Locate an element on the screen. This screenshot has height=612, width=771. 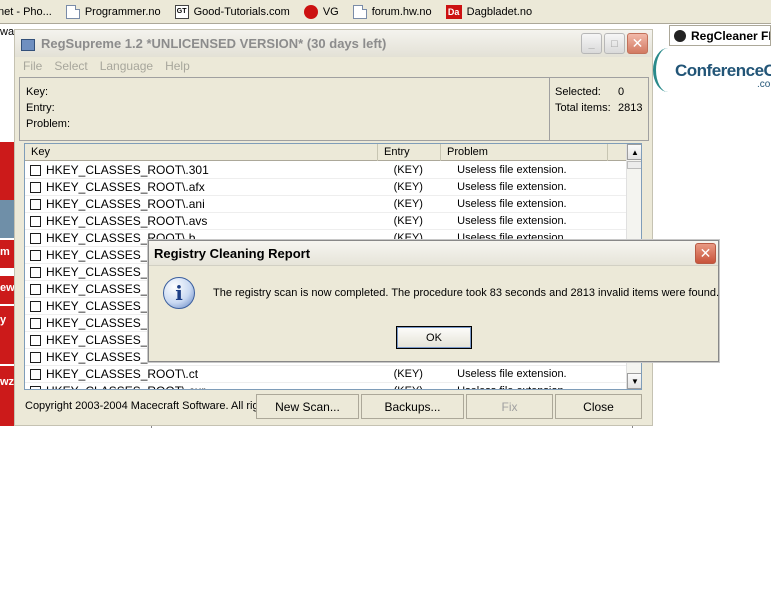
link-forum-hw: forum.hw.no is located at coordinates (392, 11).